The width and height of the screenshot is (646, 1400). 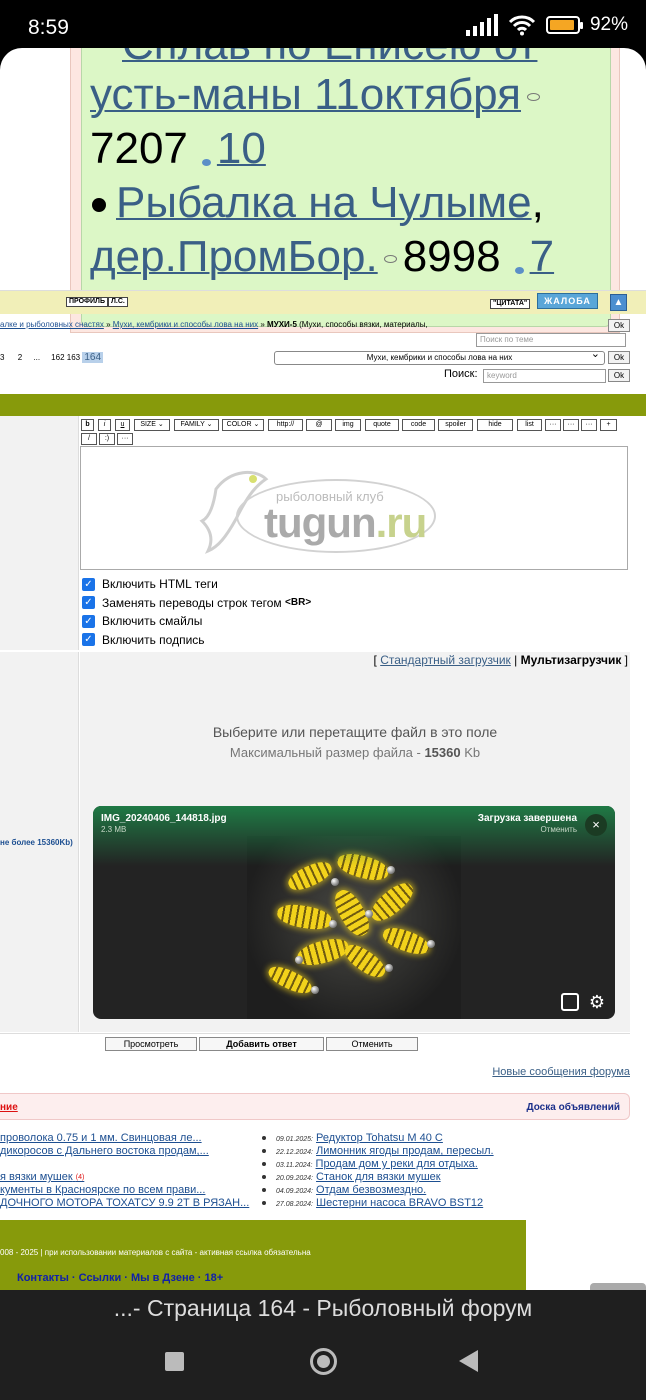 What do you see at coordinates (196, 425) in the screenshot?
I see `family-select: FAMILY` at bounding box center [196, 425].